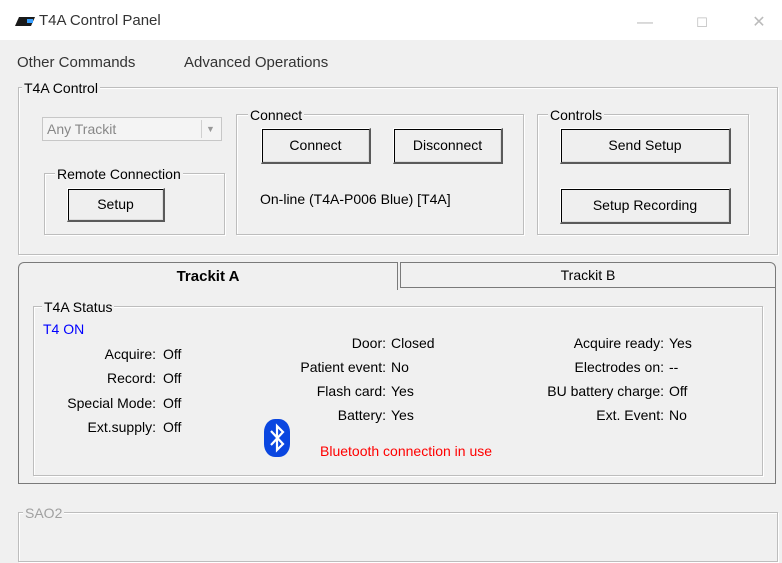 Image resolution: width=782 pixels, height=563 pixels. What do you see at coordinates (368, 343) in the screenshot?
I see `door-label: Door:` at bounding box center [368, 343].